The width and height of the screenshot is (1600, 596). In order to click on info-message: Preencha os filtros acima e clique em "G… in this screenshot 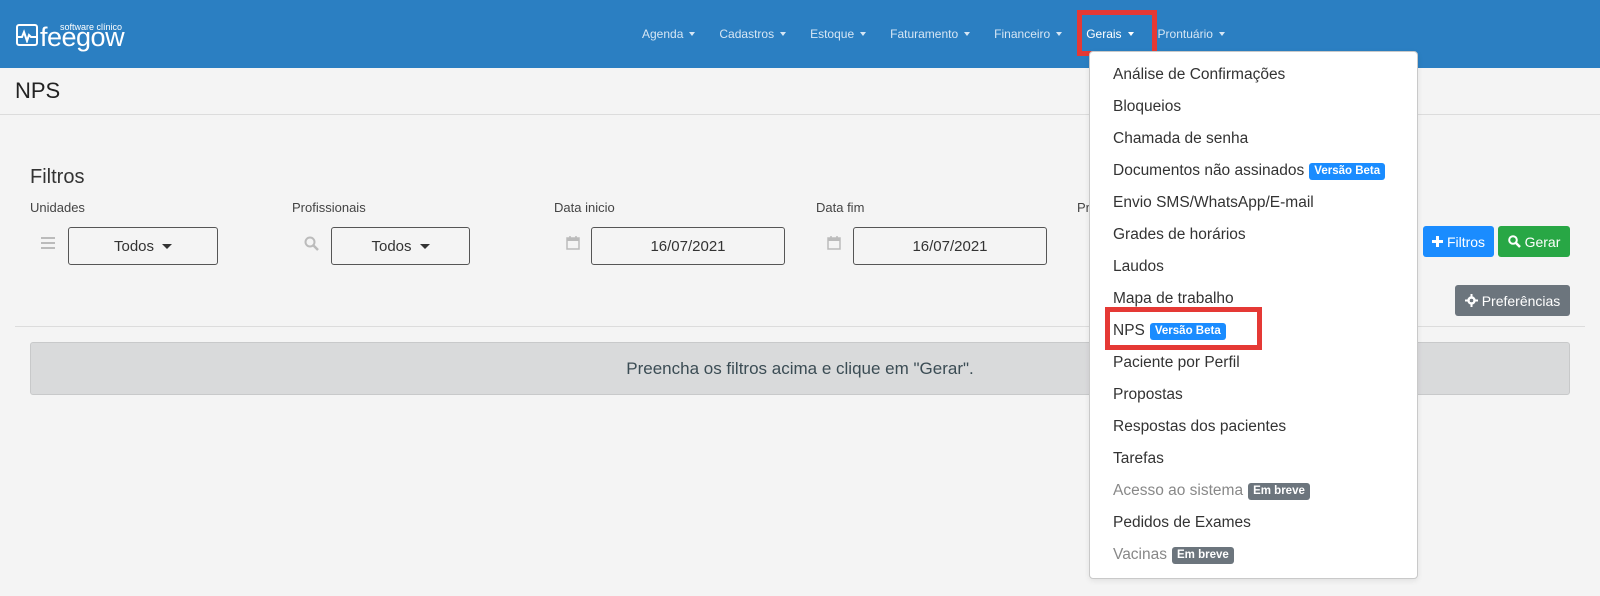, I will do `click(800, 368)`.